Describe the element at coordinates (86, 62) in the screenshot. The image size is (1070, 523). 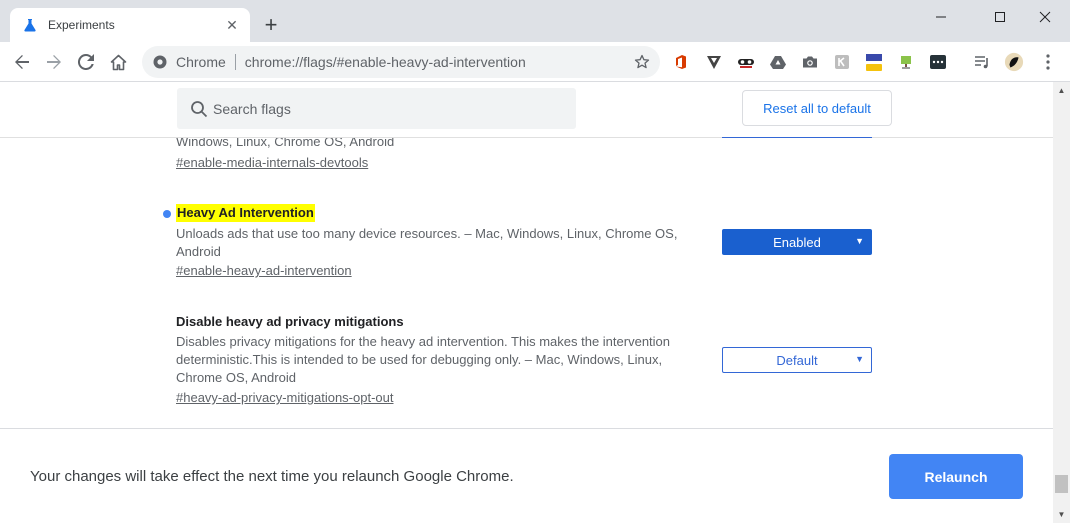
I see `reload-icon` at that location.